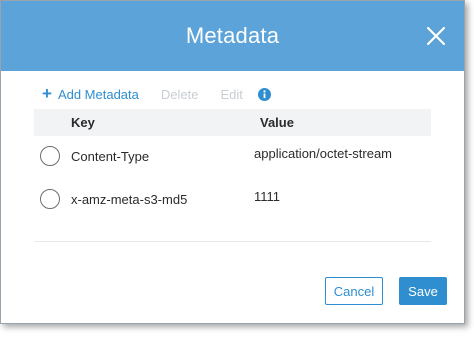  Describe the element at coordinates (231, 94) in the screenshot. I see `edit-button: Edit` at that location.